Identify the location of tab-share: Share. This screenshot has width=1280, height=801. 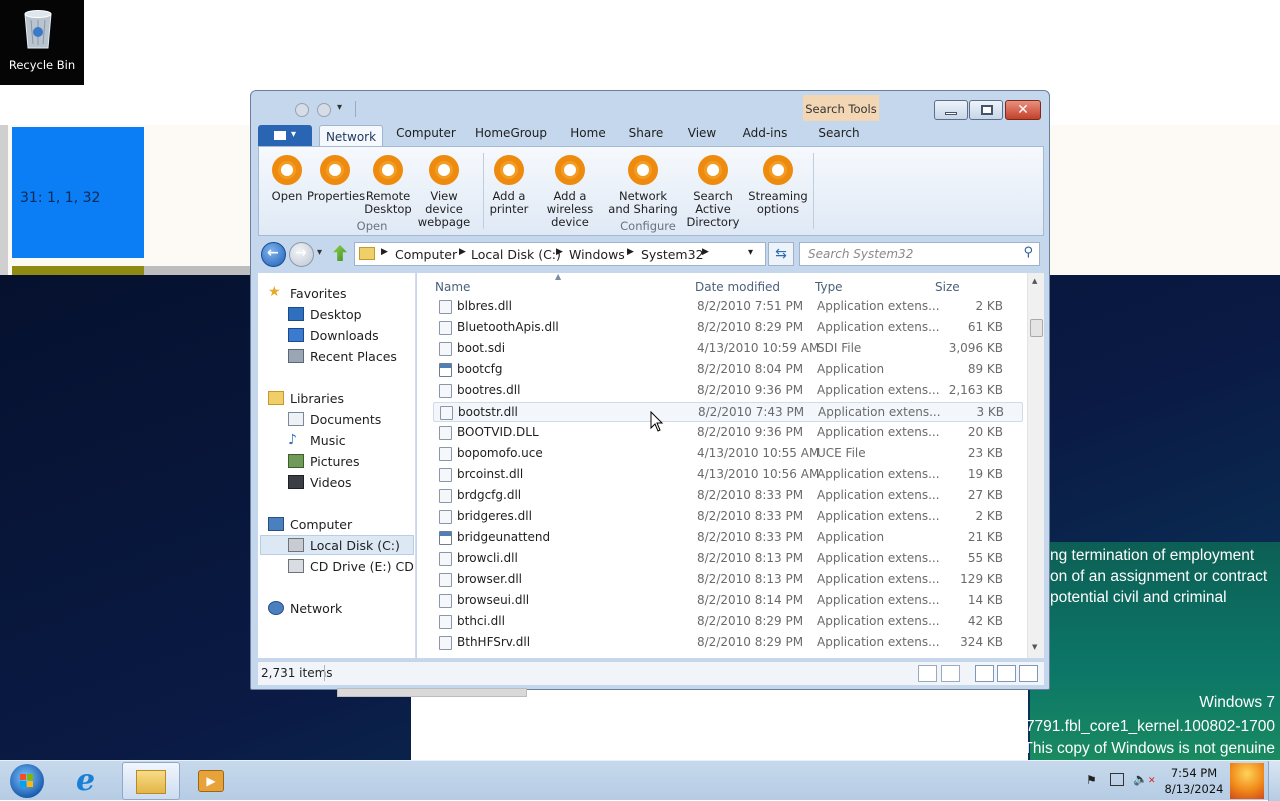
(646, 133).